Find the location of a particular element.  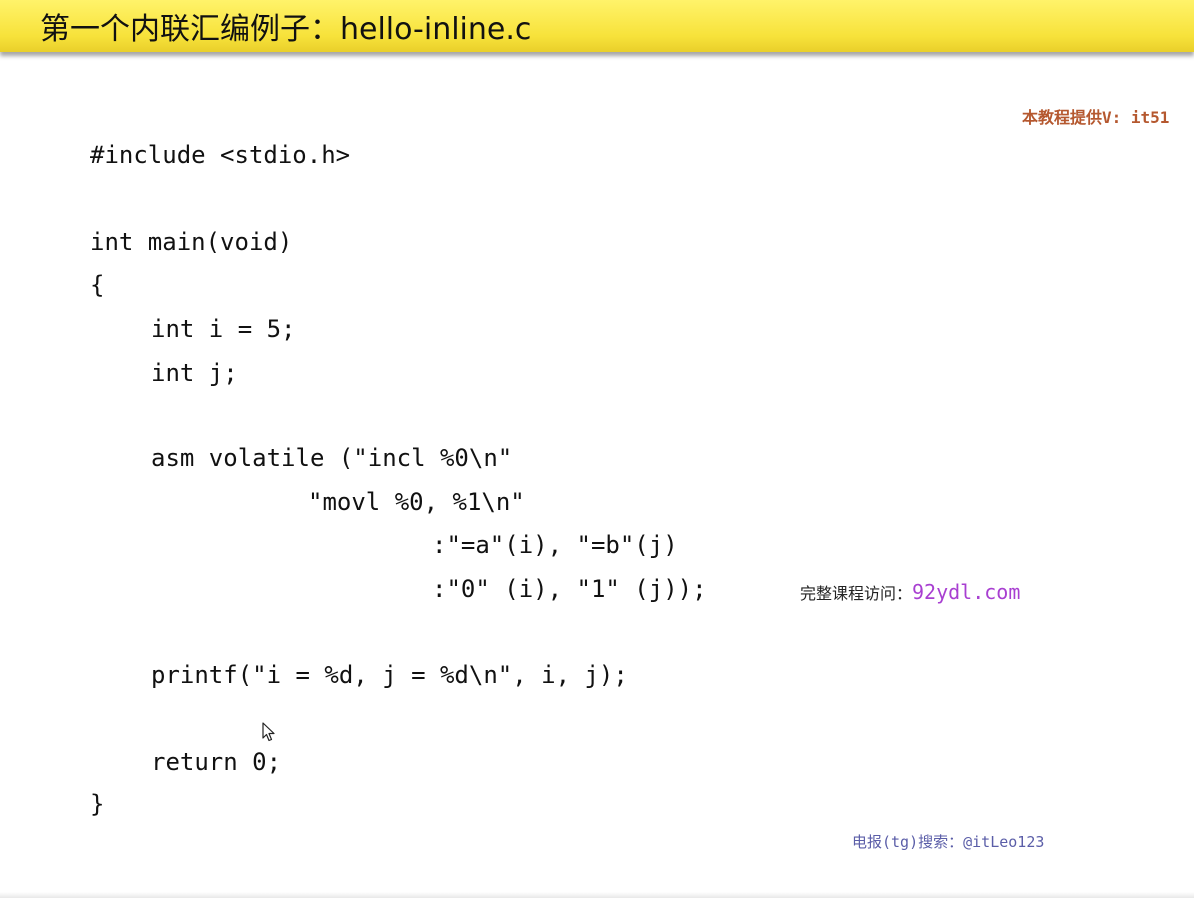

watermark-top: 本教程提供V: it51 is located at coordinates (1096, 117).